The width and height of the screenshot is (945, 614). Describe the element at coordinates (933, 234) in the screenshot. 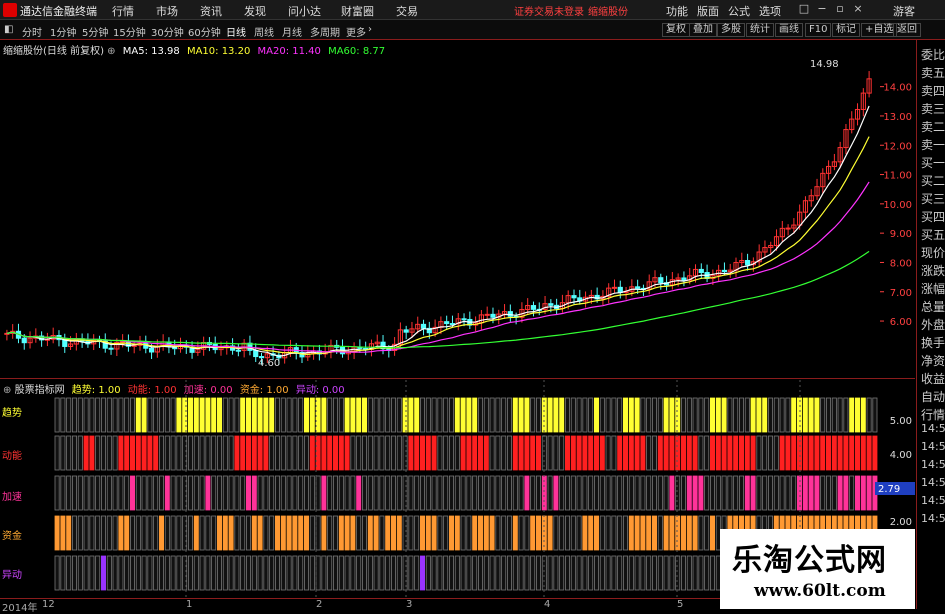

I see `right-panel-label: 买五` at that location.